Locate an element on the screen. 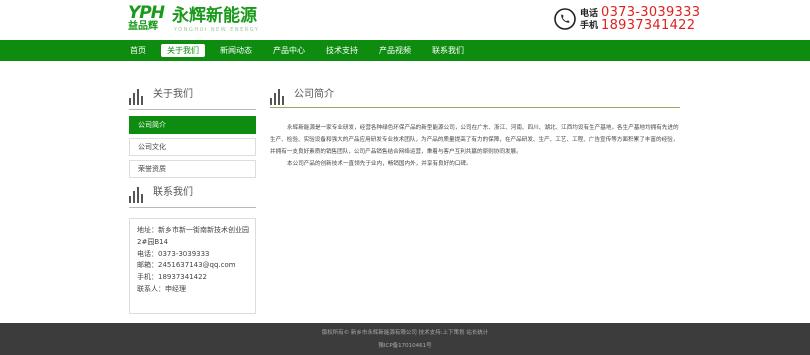  contact-tel: 电话：0373-3039333 is located at coordinates (173, 253).